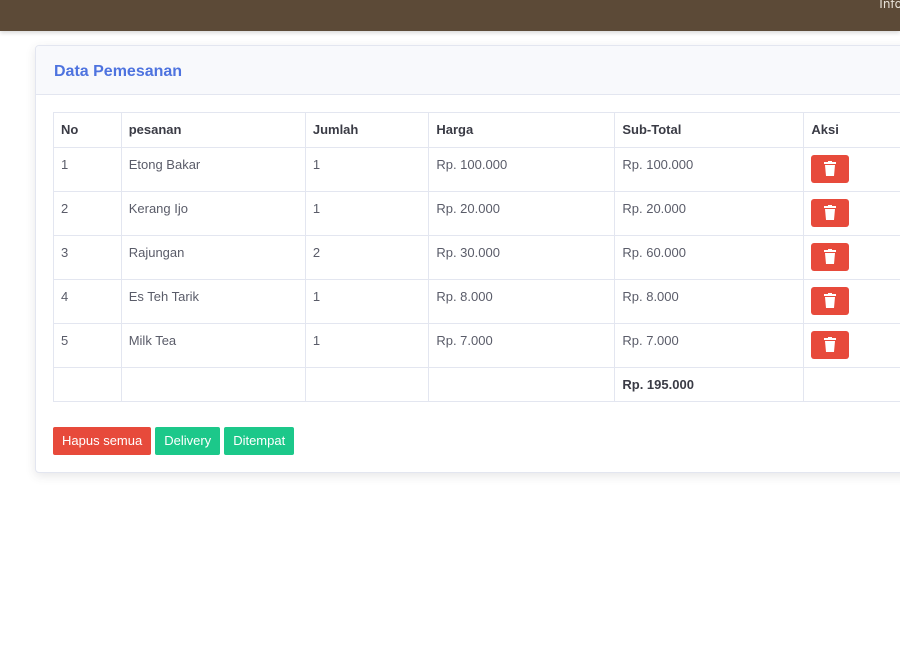  I want to click on table-header-row: No pesanan Jumlah Harga Sub-Total Aksi, so click(476, 130).